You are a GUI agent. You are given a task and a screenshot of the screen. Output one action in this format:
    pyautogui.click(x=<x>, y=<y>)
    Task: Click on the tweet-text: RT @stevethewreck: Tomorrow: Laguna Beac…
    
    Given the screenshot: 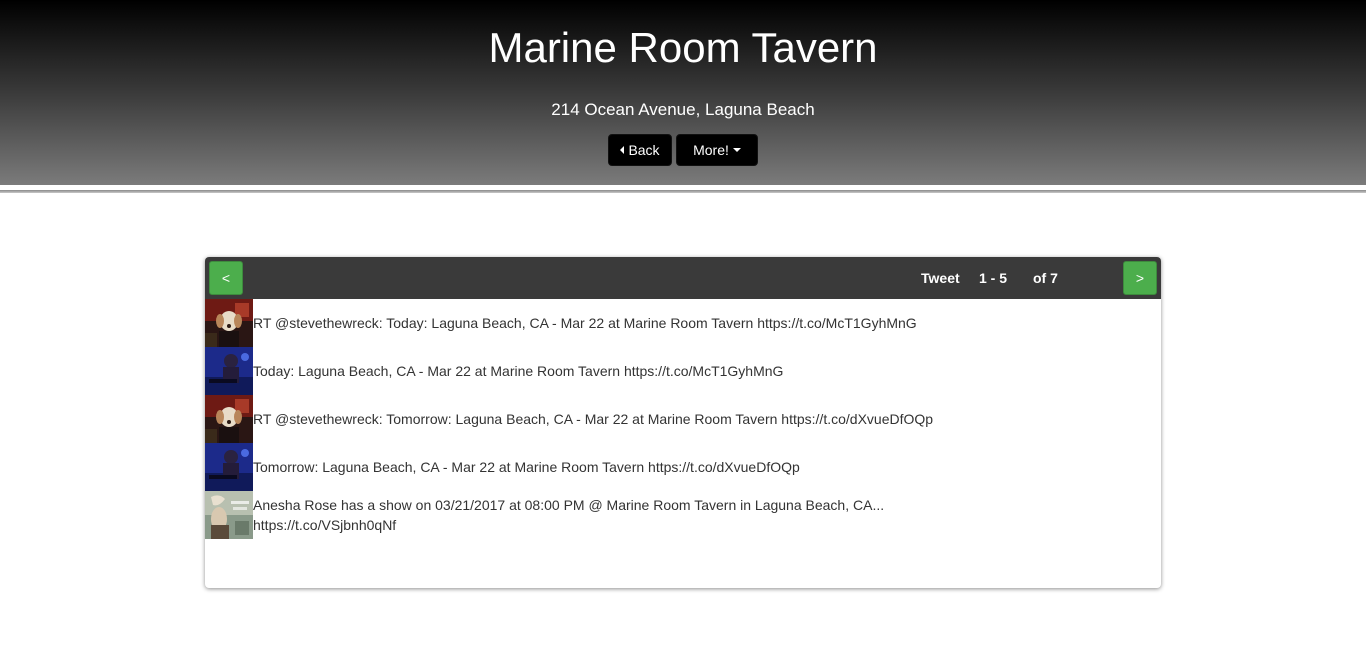 What is the action you would take?
    pyautogui.click(x=593, y=419)
    